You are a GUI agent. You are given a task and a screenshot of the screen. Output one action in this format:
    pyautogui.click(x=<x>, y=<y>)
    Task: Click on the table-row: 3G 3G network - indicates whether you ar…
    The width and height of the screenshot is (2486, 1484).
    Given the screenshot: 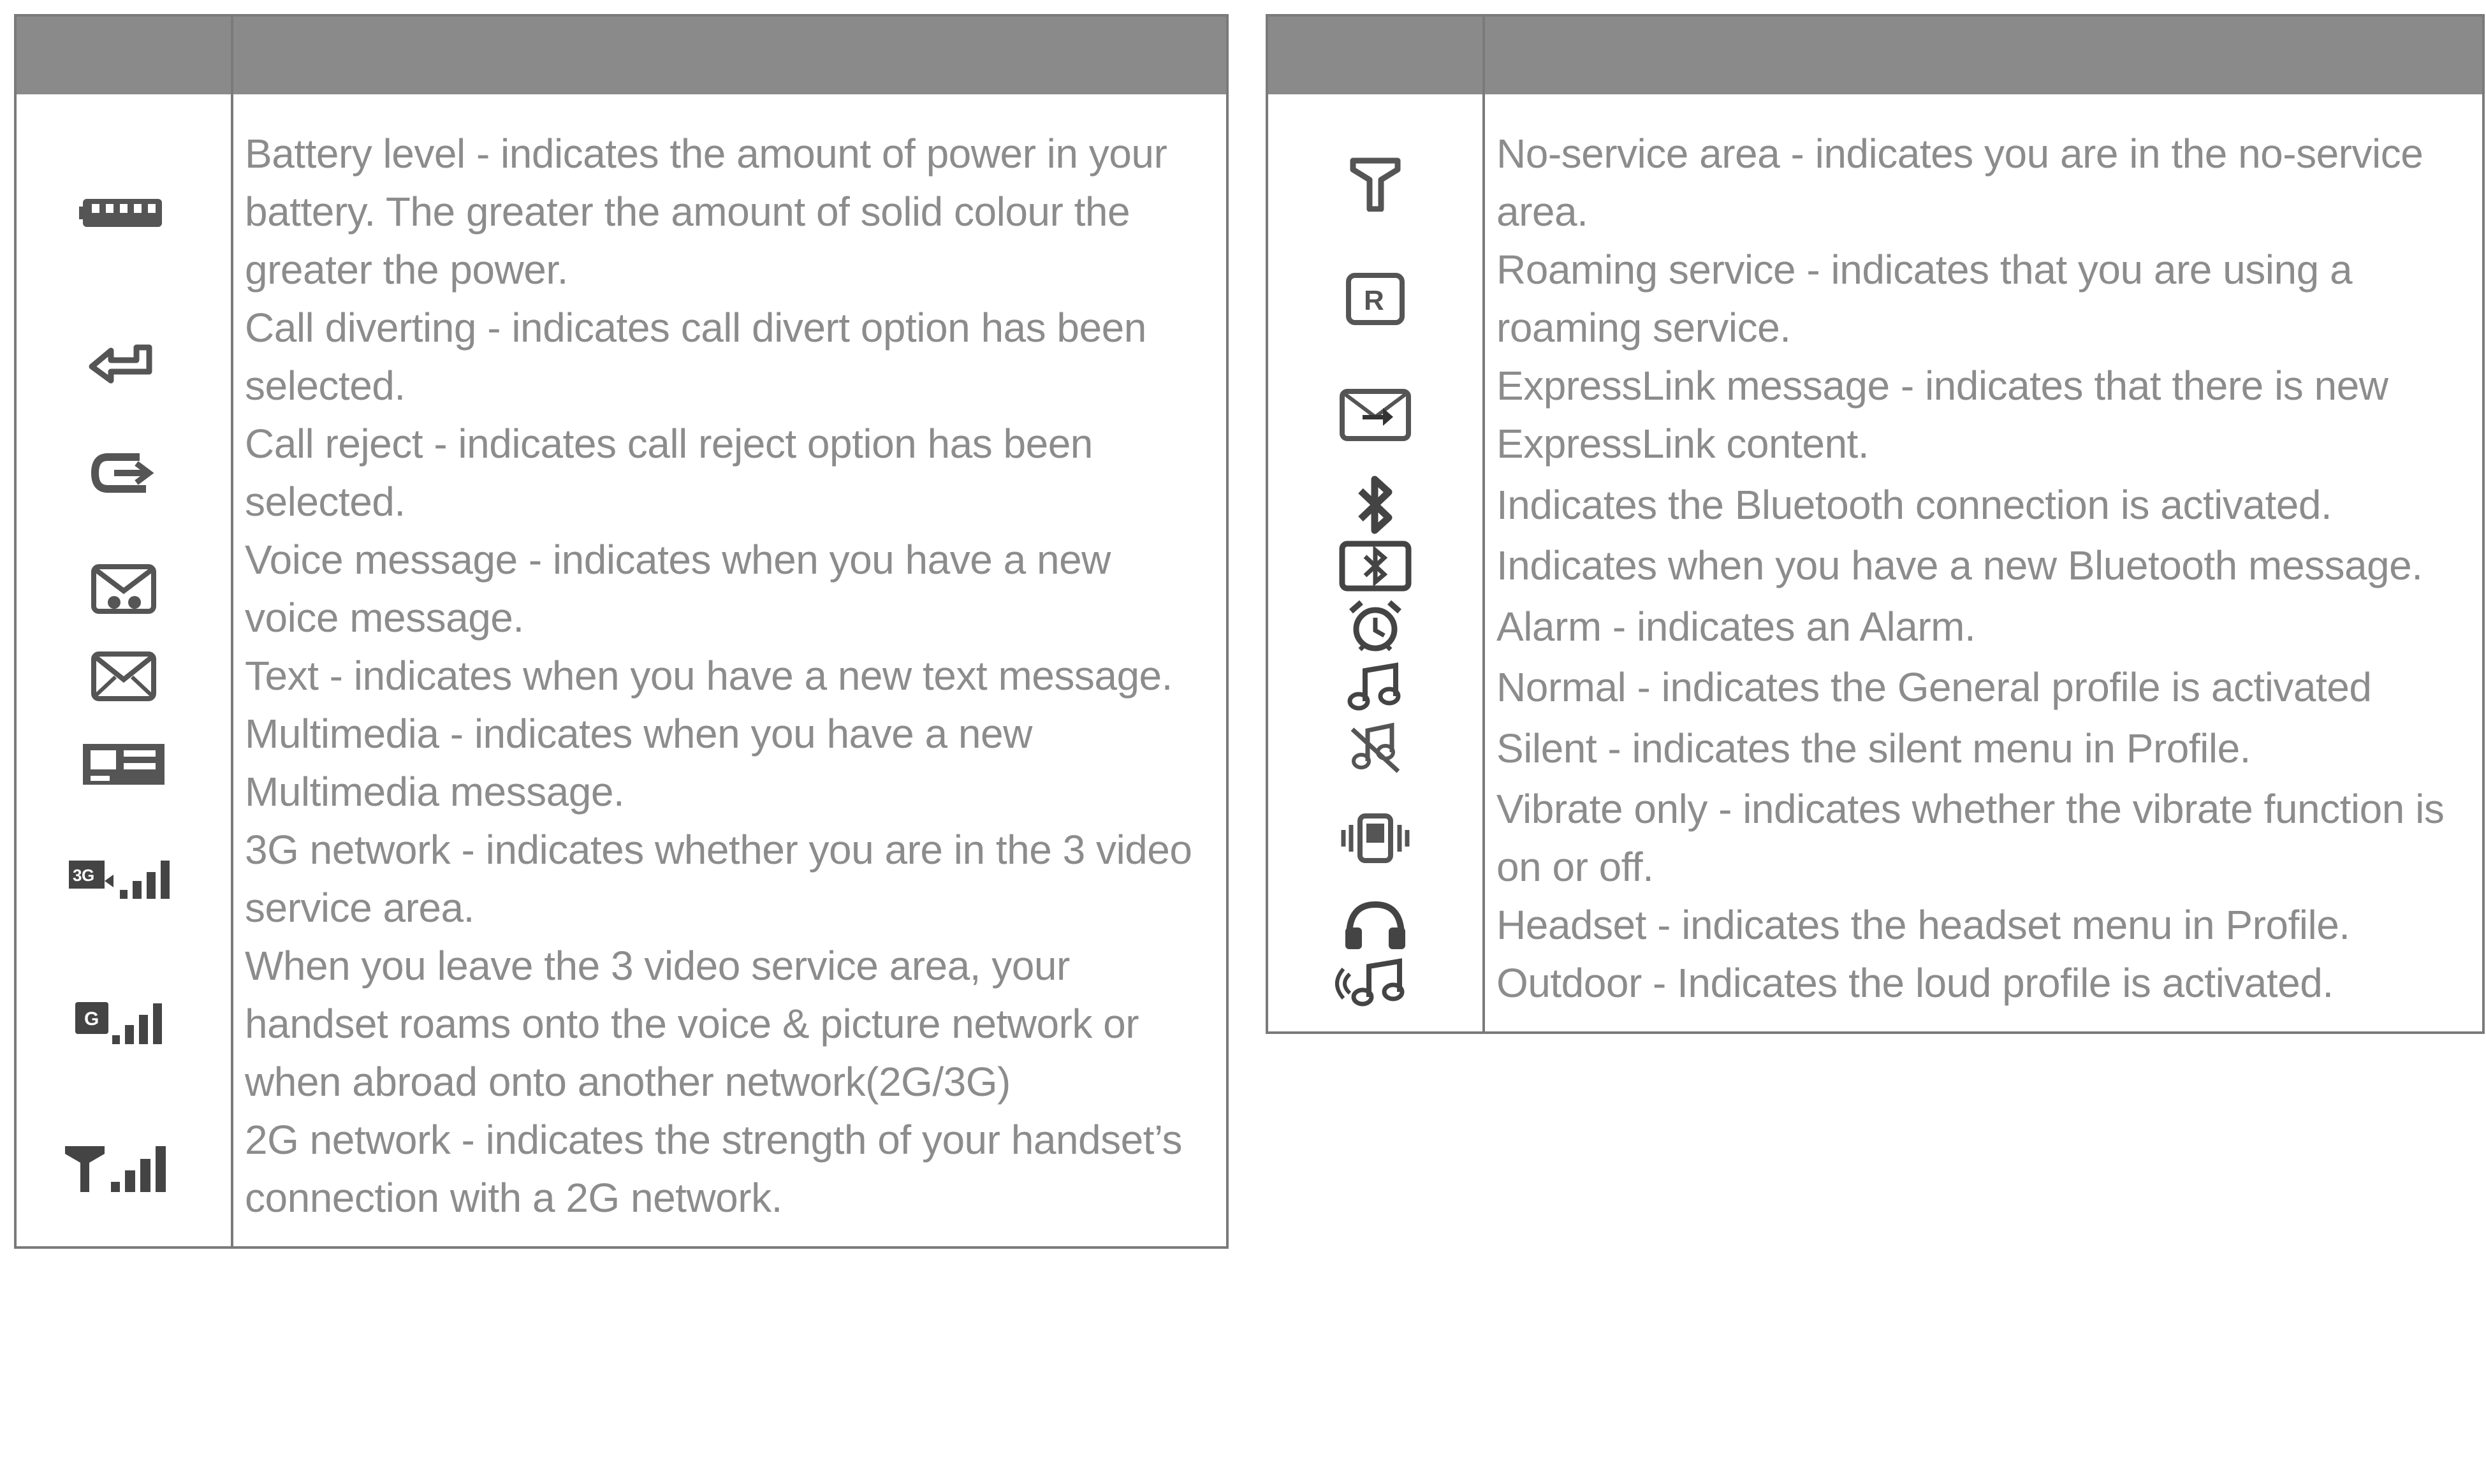 What is the action you would take?
    pyautogui.click(x=621, y=879)
    